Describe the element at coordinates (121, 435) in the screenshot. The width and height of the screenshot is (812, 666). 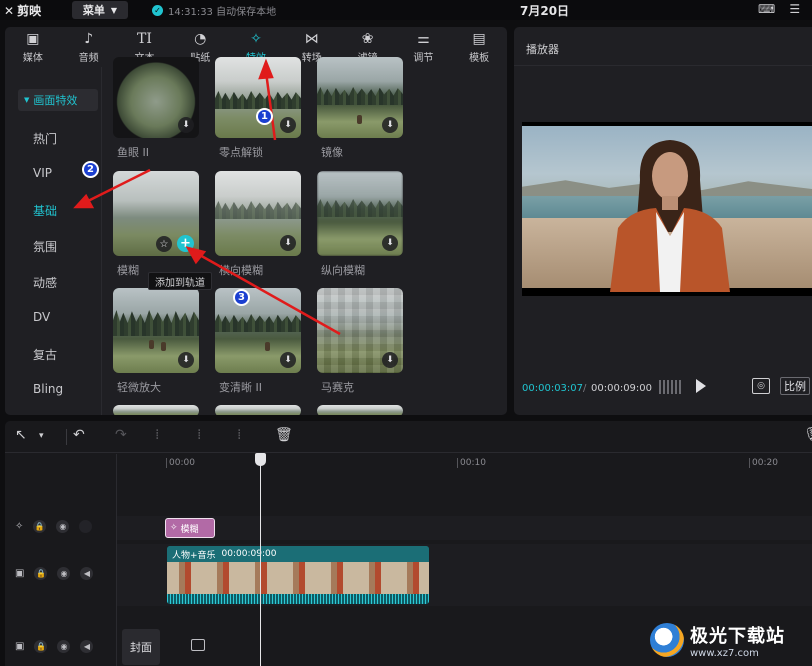
I see `redo-icon: ↷` at that location.